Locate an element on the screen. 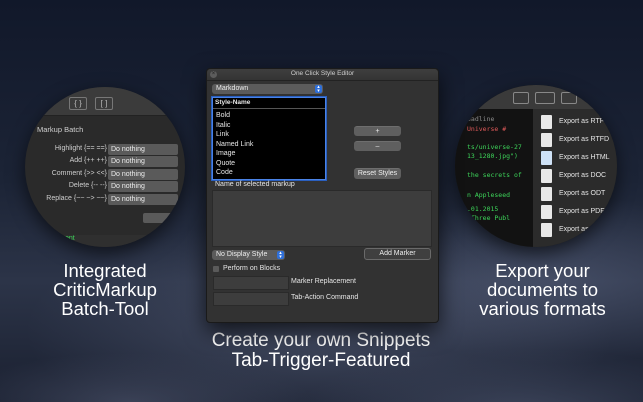 The image size is (643, 402). export-rtfd-item: Export as RTFD is located at coordinates (579, 141).